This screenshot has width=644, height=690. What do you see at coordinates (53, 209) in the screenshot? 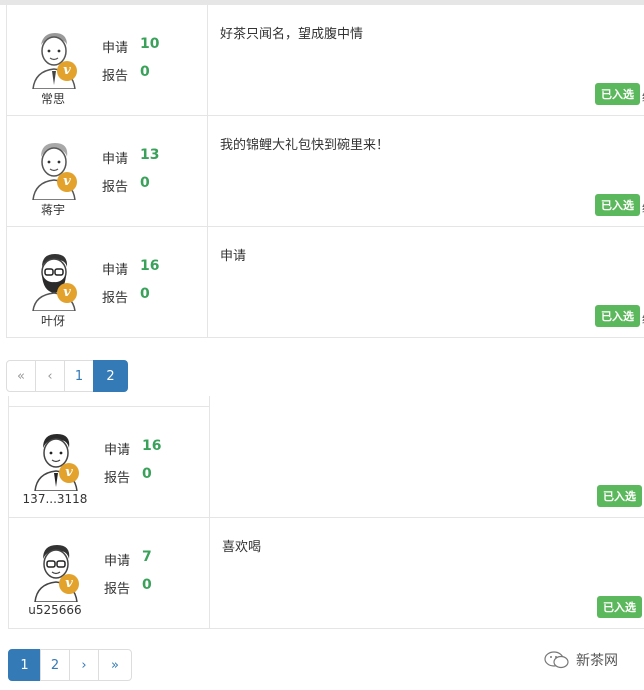
I see `username: 蒋宇` at bounding box center [53, 209].